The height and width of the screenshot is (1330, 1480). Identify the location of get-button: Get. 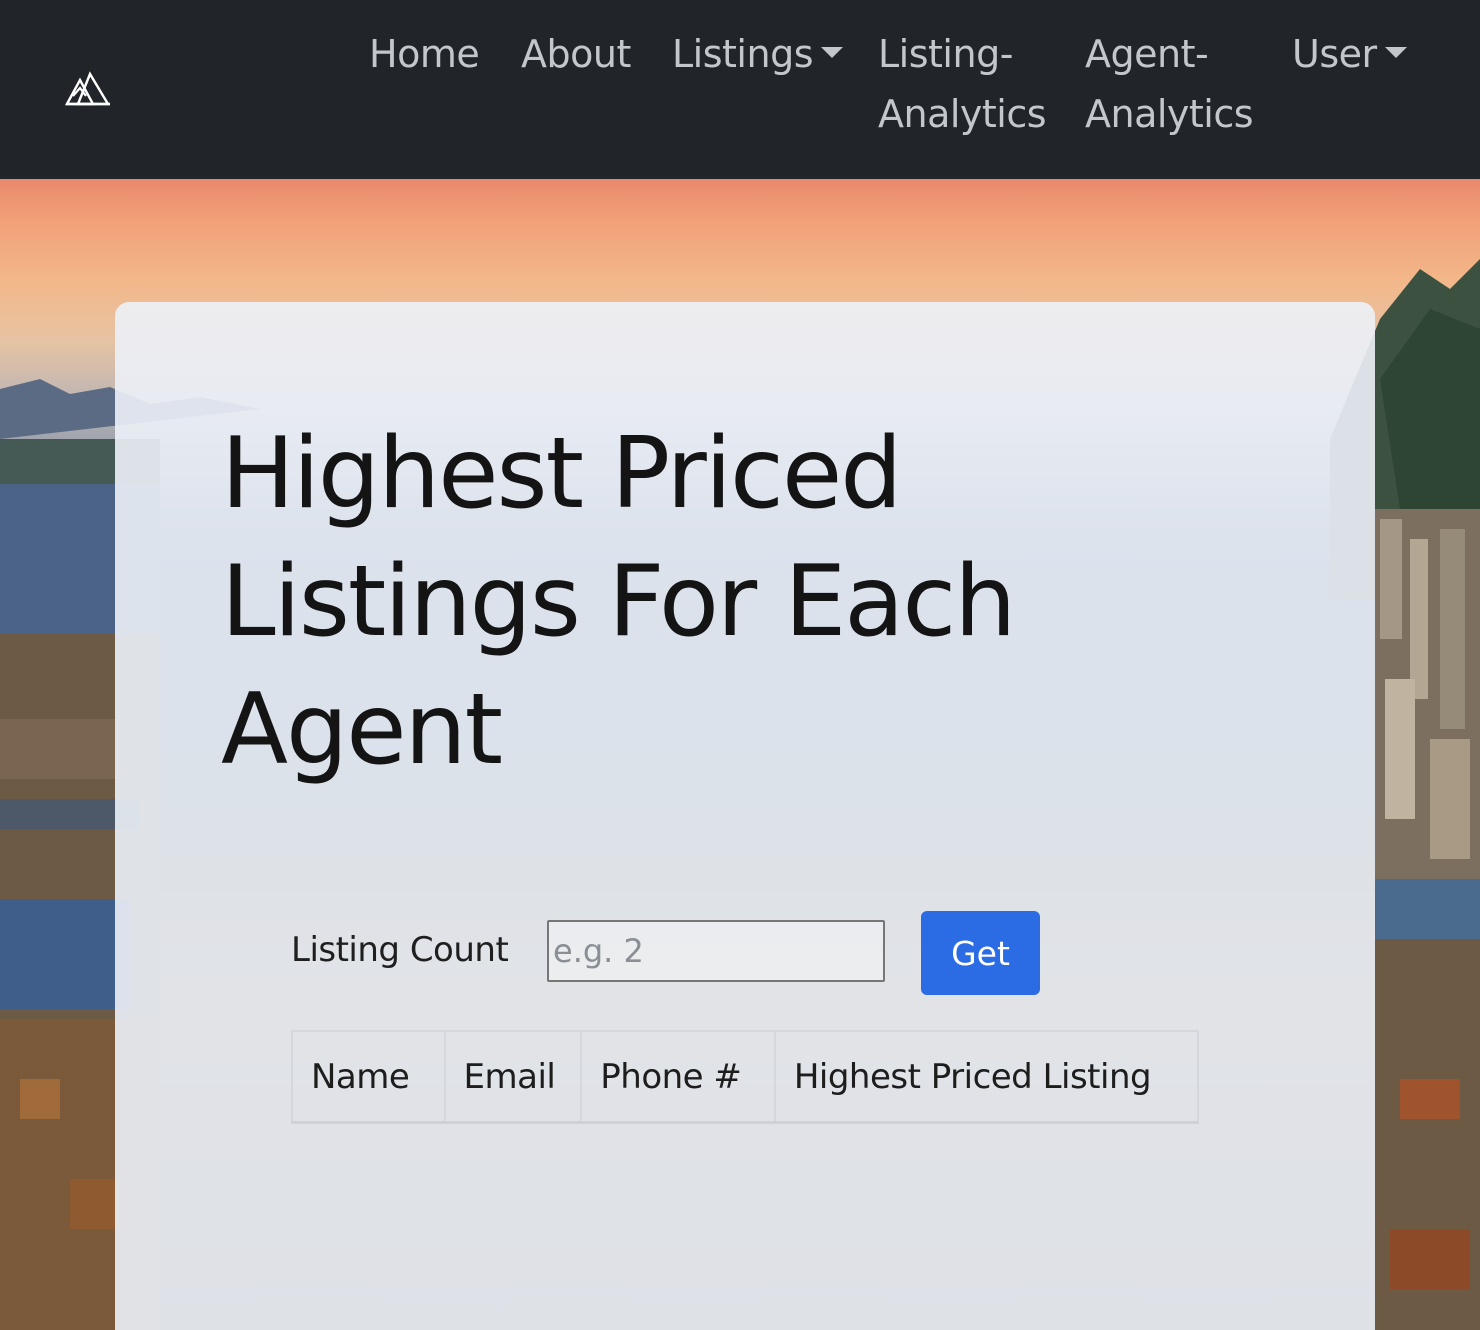
(980, 953).